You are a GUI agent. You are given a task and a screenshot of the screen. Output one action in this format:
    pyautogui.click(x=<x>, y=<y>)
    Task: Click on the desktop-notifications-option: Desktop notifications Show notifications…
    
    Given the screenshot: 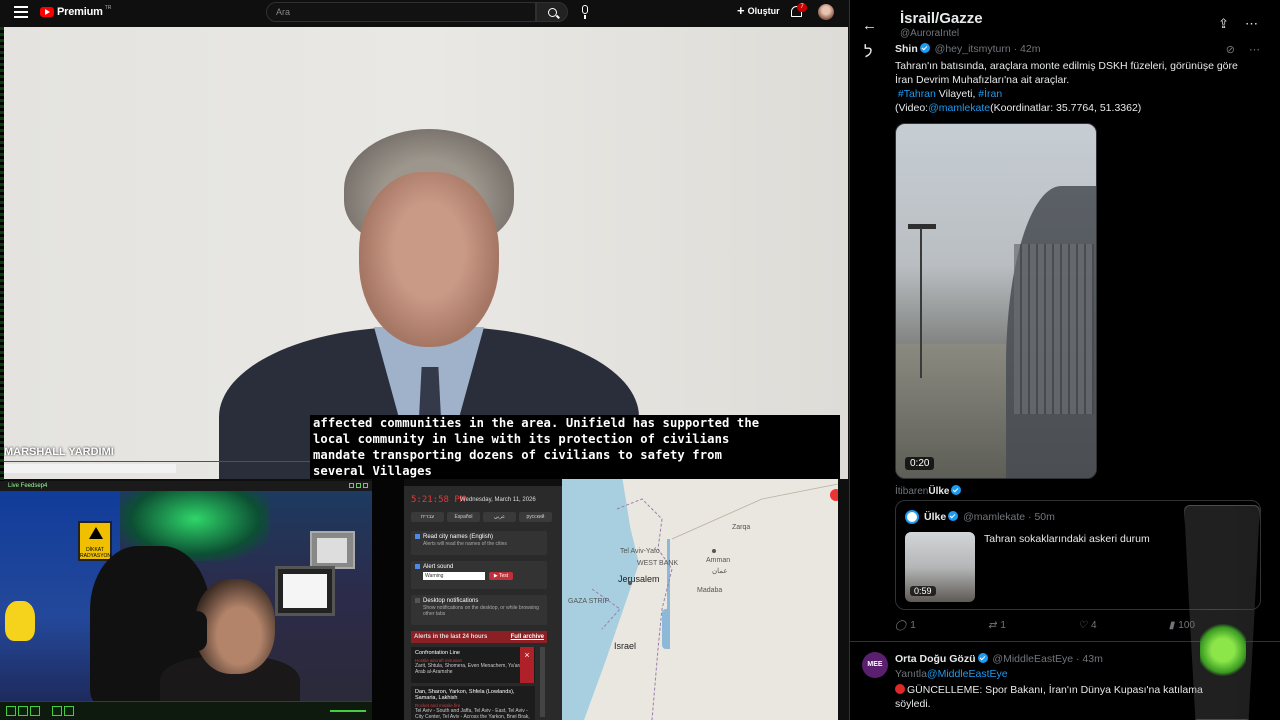 What is the action you would take?
    pyautogui.click(x=479, y=610)
    